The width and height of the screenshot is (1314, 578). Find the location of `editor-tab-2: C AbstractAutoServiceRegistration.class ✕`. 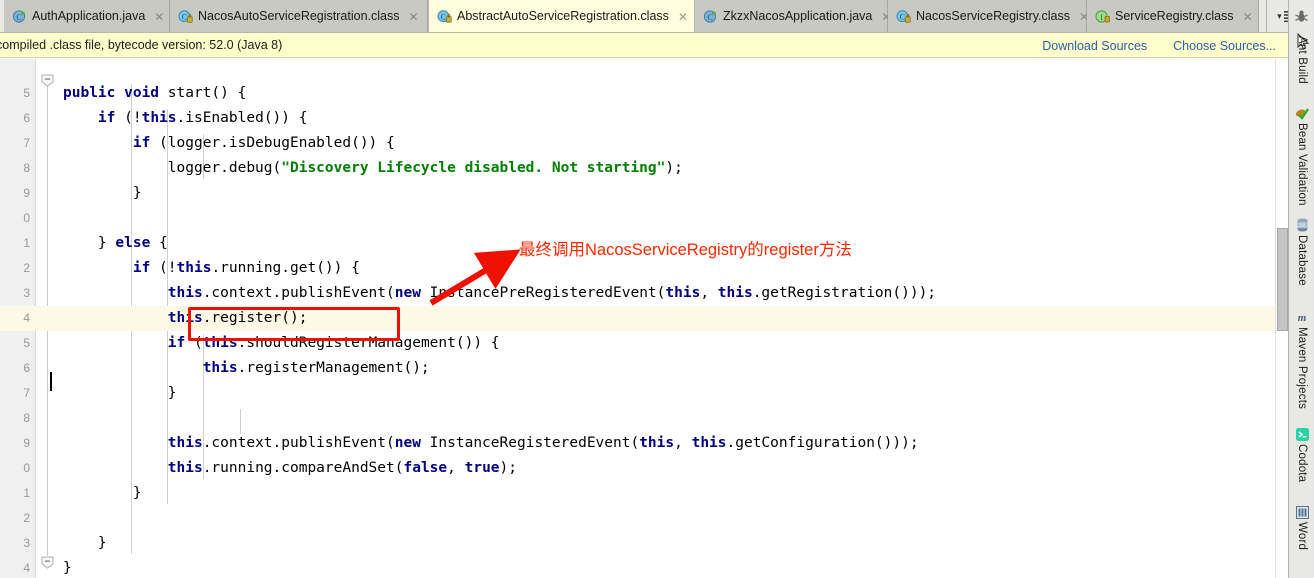

editor-tab-2: C AbstractAutoServiceRegistration.class ✕ is located at coordinates (561, 16).